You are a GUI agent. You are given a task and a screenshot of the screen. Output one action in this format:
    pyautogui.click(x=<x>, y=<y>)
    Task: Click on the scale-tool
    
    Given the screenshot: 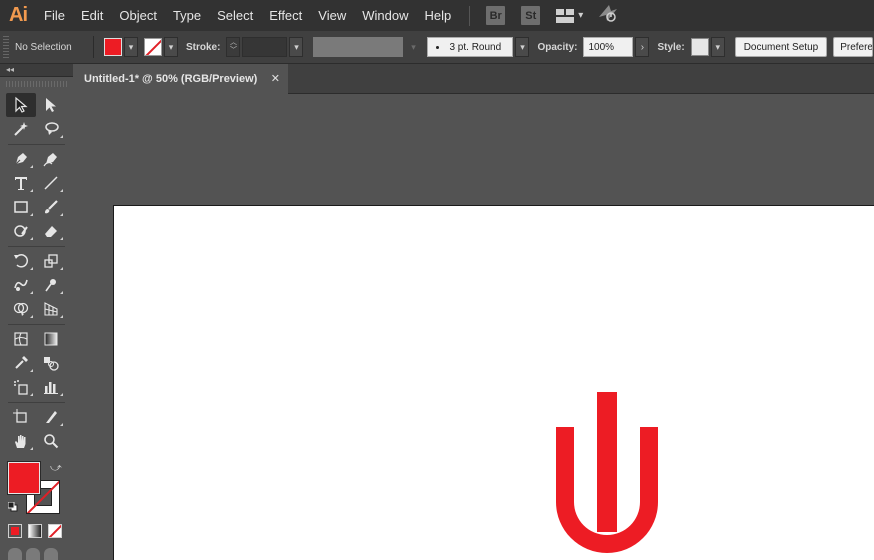 What is the action you would take?
    pyautogui.click(x=51, y=261)
    